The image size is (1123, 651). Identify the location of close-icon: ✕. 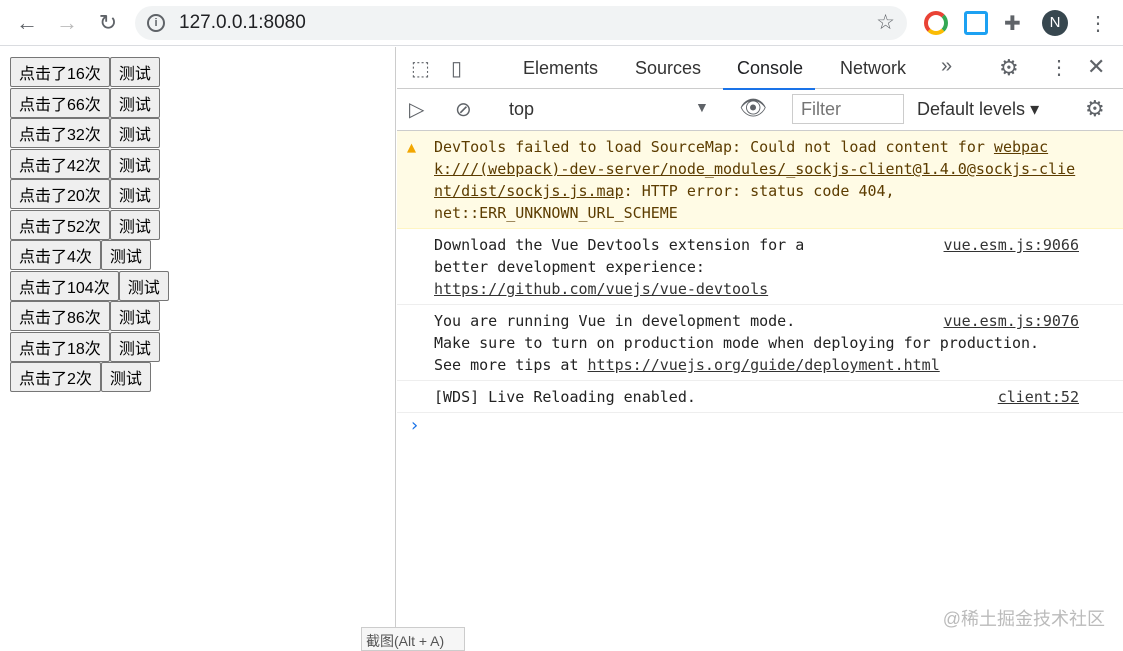
(1096, 67).